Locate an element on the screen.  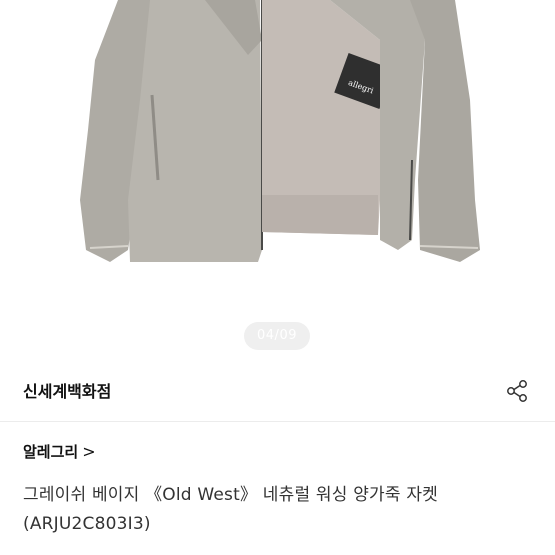
lining-hem is located at coordinates (320, 215).